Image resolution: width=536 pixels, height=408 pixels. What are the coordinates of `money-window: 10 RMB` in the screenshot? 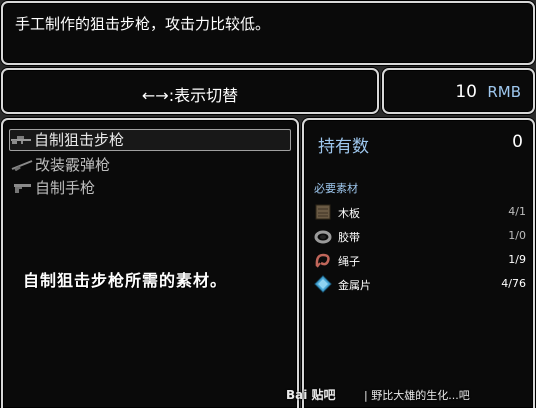 It's located at (458, 91).